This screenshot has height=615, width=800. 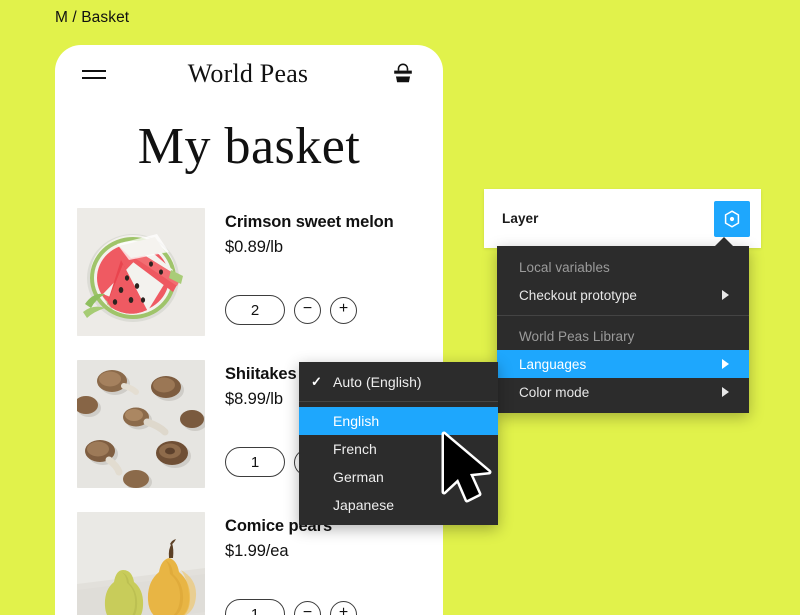 What do you see at coordinates (623, 364) in the screenshot?
I see `menu-item-languages: Languages` at bounding box center [623, 364].